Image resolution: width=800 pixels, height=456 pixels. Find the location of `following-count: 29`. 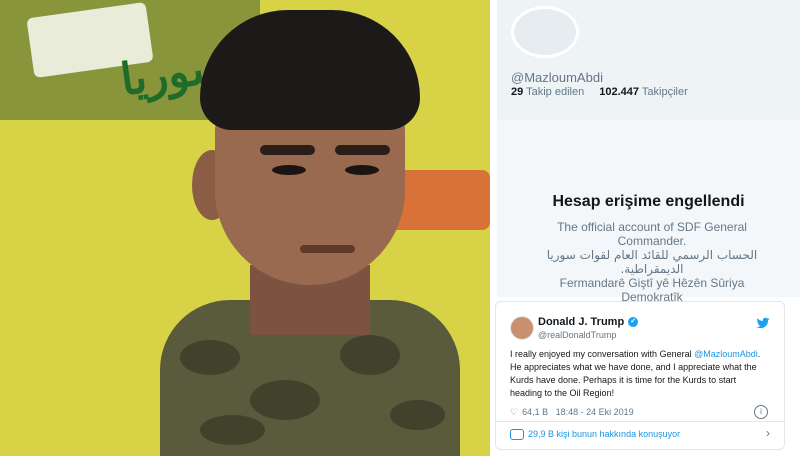

following-count: 29 is located at coordinates (517, 92).